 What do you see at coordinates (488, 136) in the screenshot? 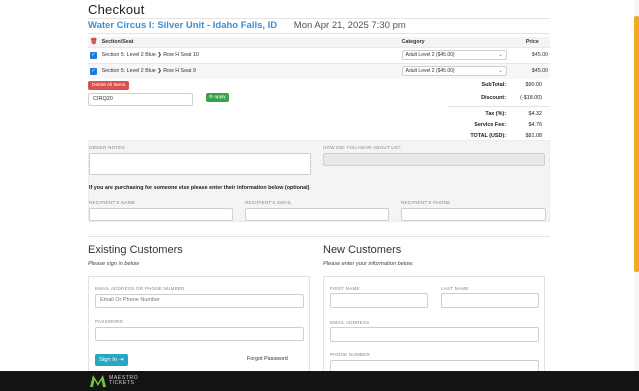
I see `total-label: TOTAL (USD):` at bounding box center [488, 136].